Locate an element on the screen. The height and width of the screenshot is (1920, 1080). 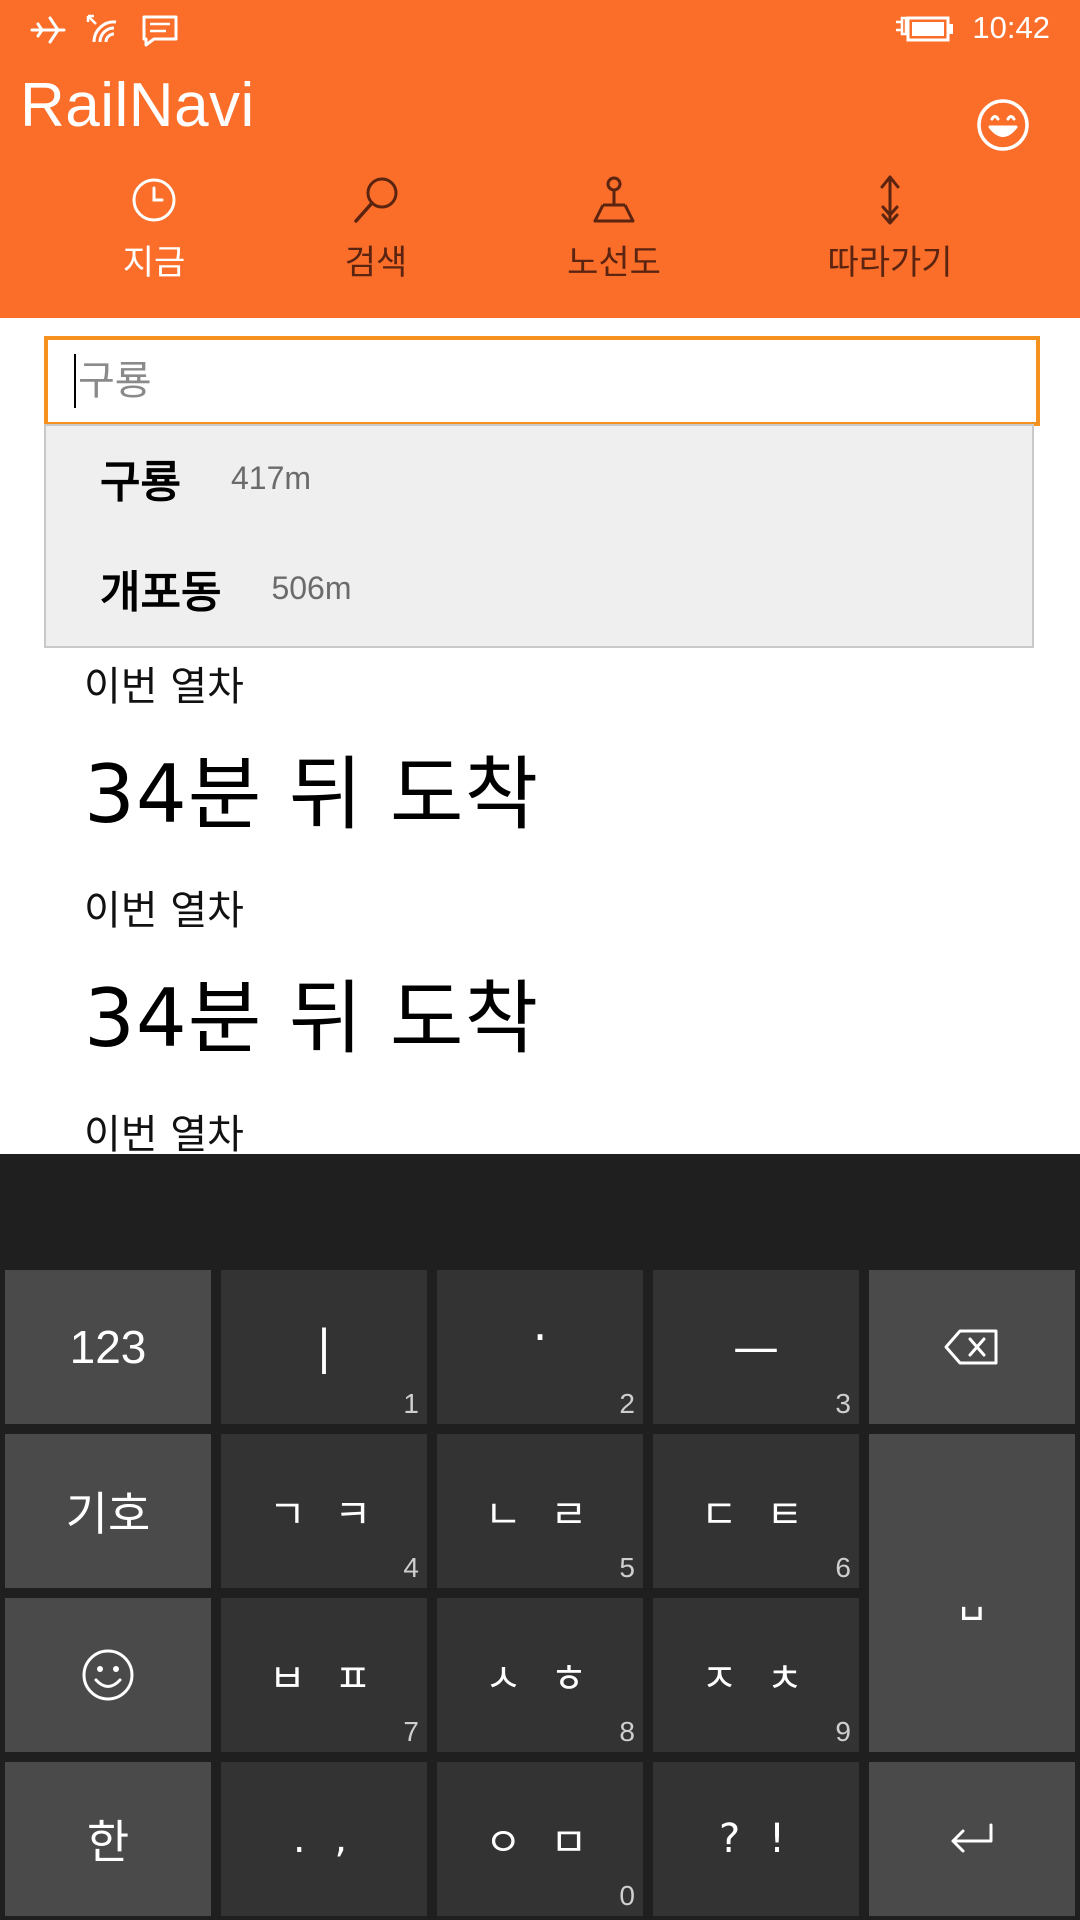
nav-tab-search: 검색 is located at coordinates (376, 235).